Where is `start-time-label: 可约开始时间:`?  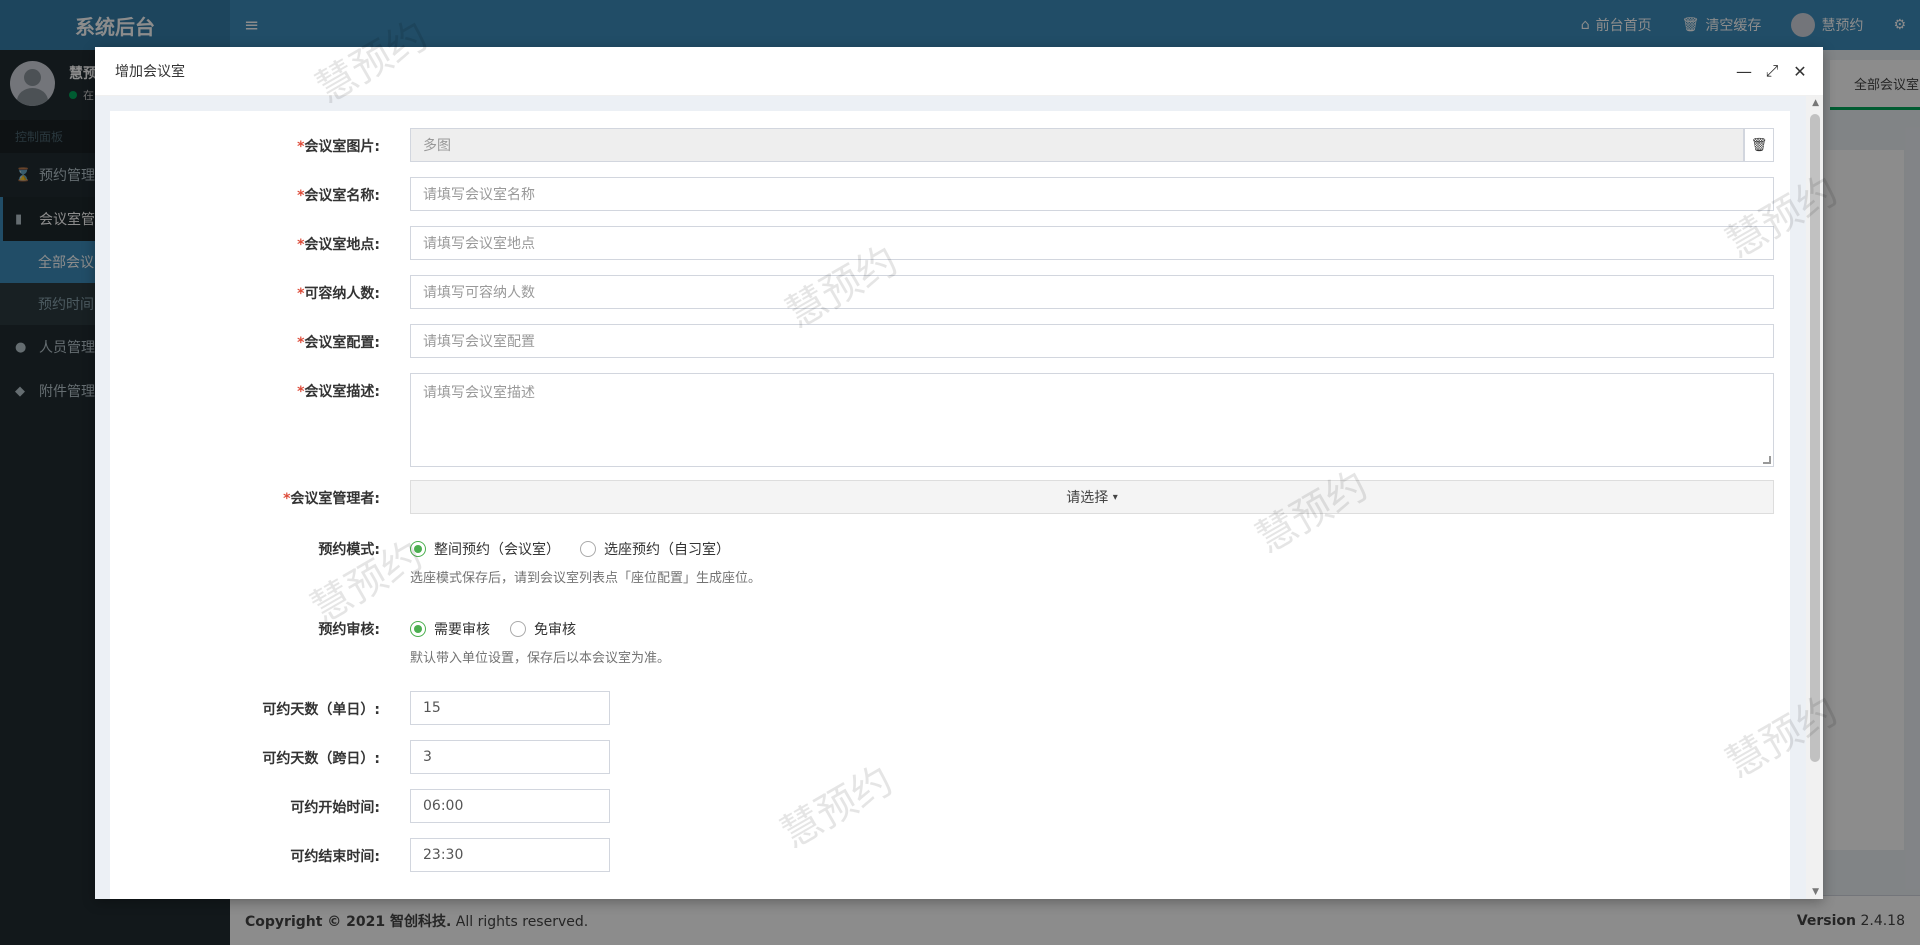
start-time-label: 可约开始时间: is located at coordinates (335, 808).